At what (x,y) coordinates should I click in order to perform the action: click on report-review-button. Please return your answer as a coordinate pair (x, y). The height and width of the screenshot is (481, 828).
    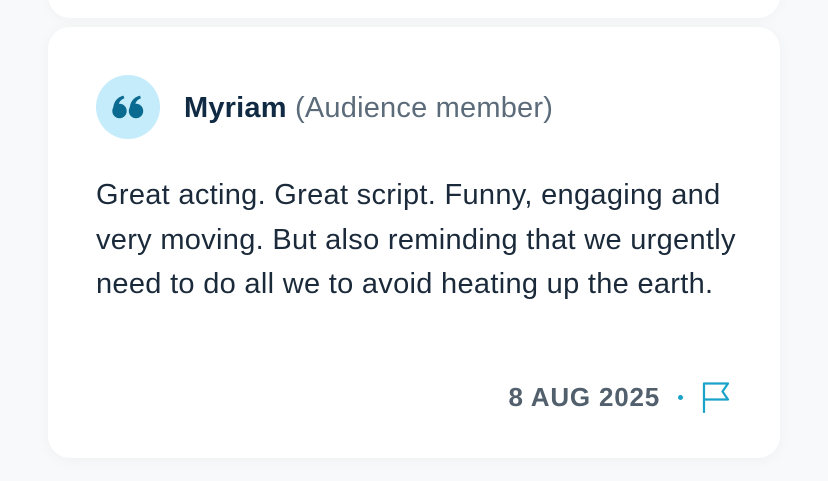
    Looking at the image, I should click on (716, 397).